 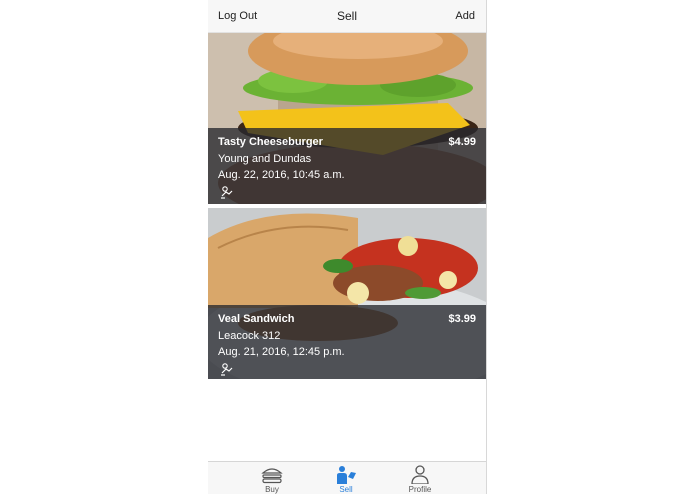 What do you see at coordinates (281, 175) in the screenshot?
I see `item-date: Aug. 22, 2016, 10:45 a.m.` at bounding box center [281, 175].